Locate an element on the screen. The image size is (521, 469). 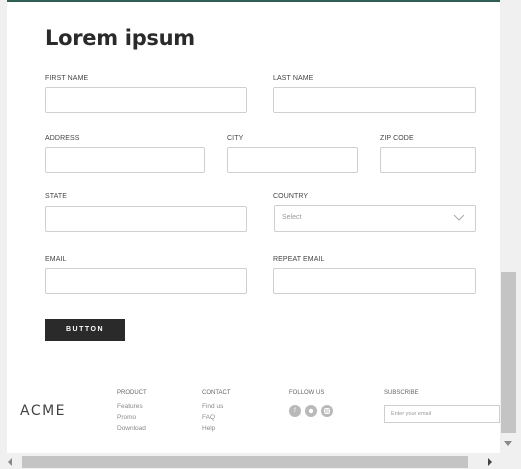
acme-logo: ACME is located at coordinates (43, 411).